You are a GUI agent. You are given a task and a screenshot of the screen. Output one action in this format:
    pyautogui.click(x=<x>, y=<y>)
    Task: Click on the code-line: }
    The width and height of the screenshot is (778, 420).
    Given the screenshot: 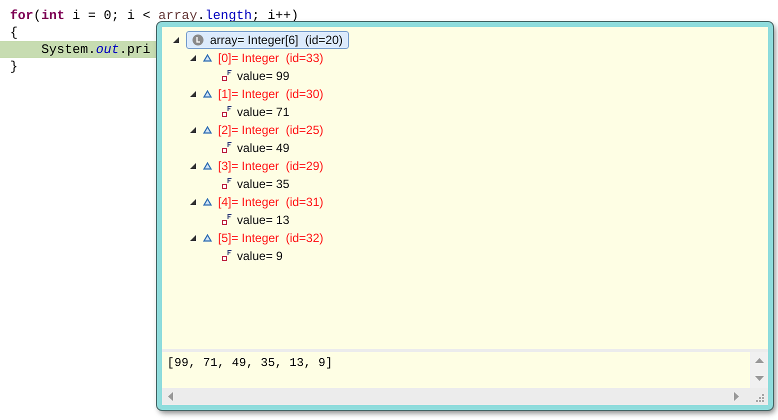 What is the action you would take?
    pyautogui.click(x=14, y=66)
    